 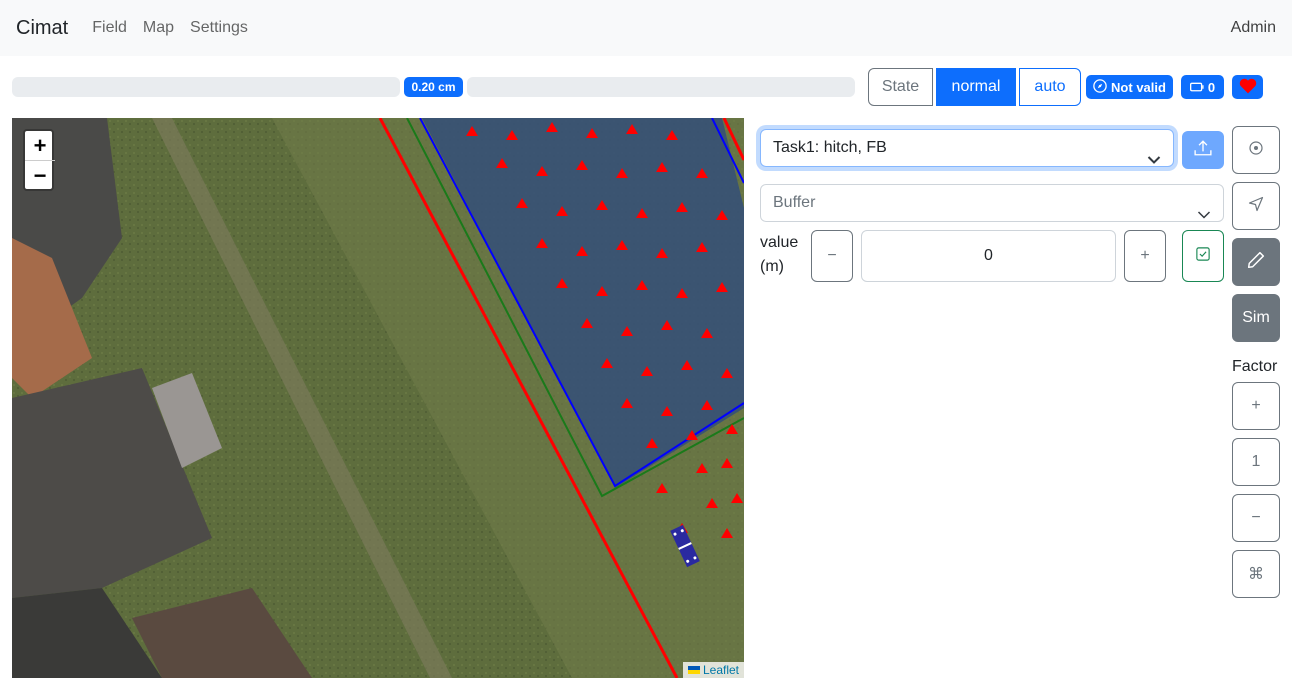 I want to click on upload-button, so click(x=1203, y=150).